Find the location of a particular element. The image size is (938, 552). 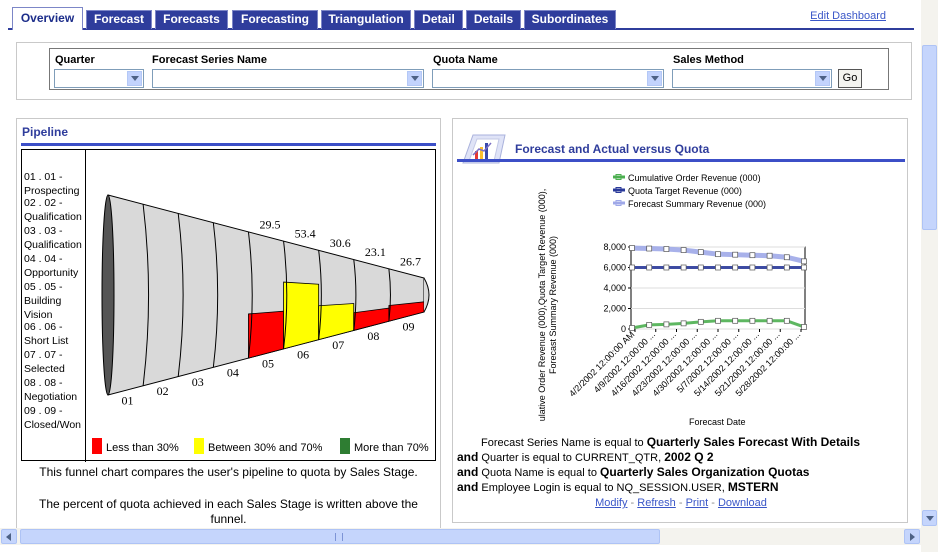

tab-details: Details is located at coordinates (493, 19).